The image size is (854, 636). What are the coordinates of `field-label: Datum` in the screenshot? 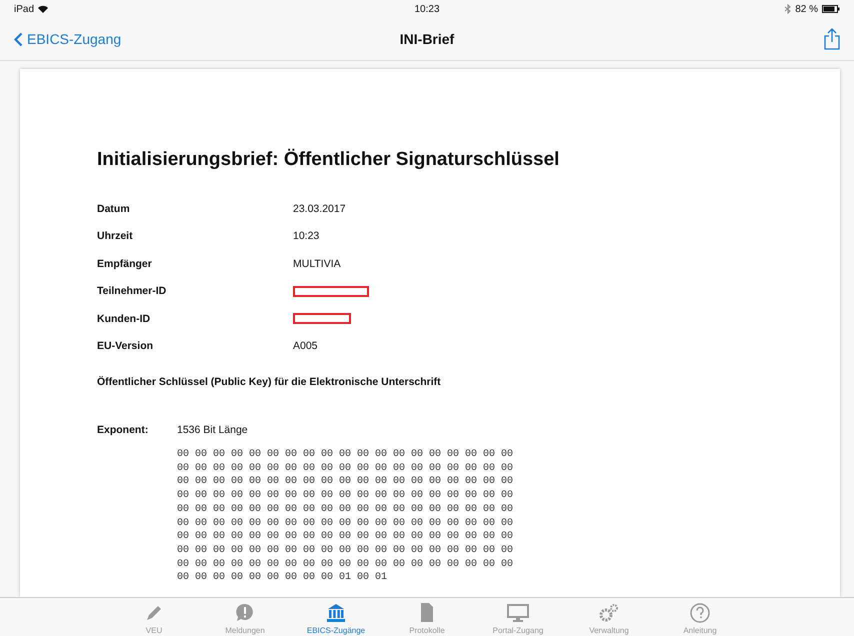 It's located at (114, 208).